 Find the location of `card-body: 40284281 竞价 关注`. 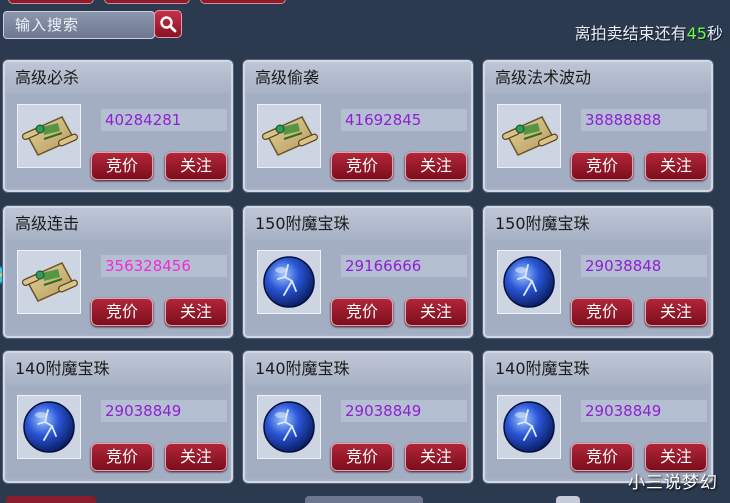

card-body: 40284281 竞价 关注 is located at coordinates (118, 141).